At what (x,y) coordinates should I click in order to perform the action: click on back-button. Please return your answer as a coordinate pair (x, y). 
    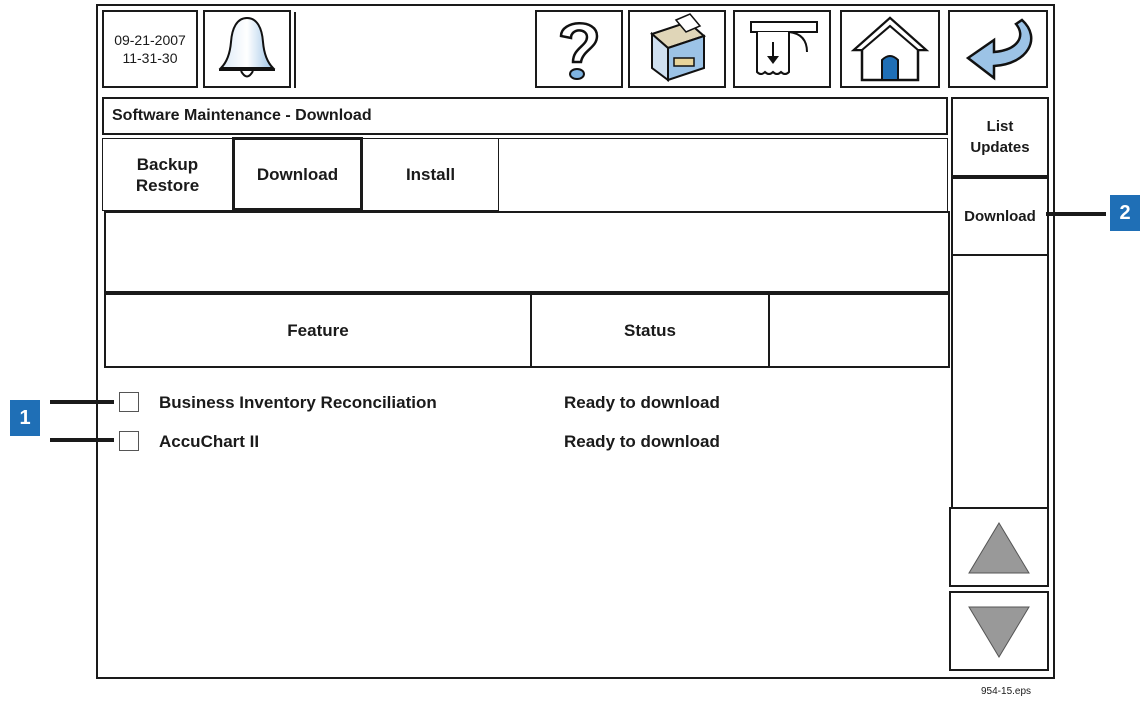
    Looking at the image, I should click on (998, 49).